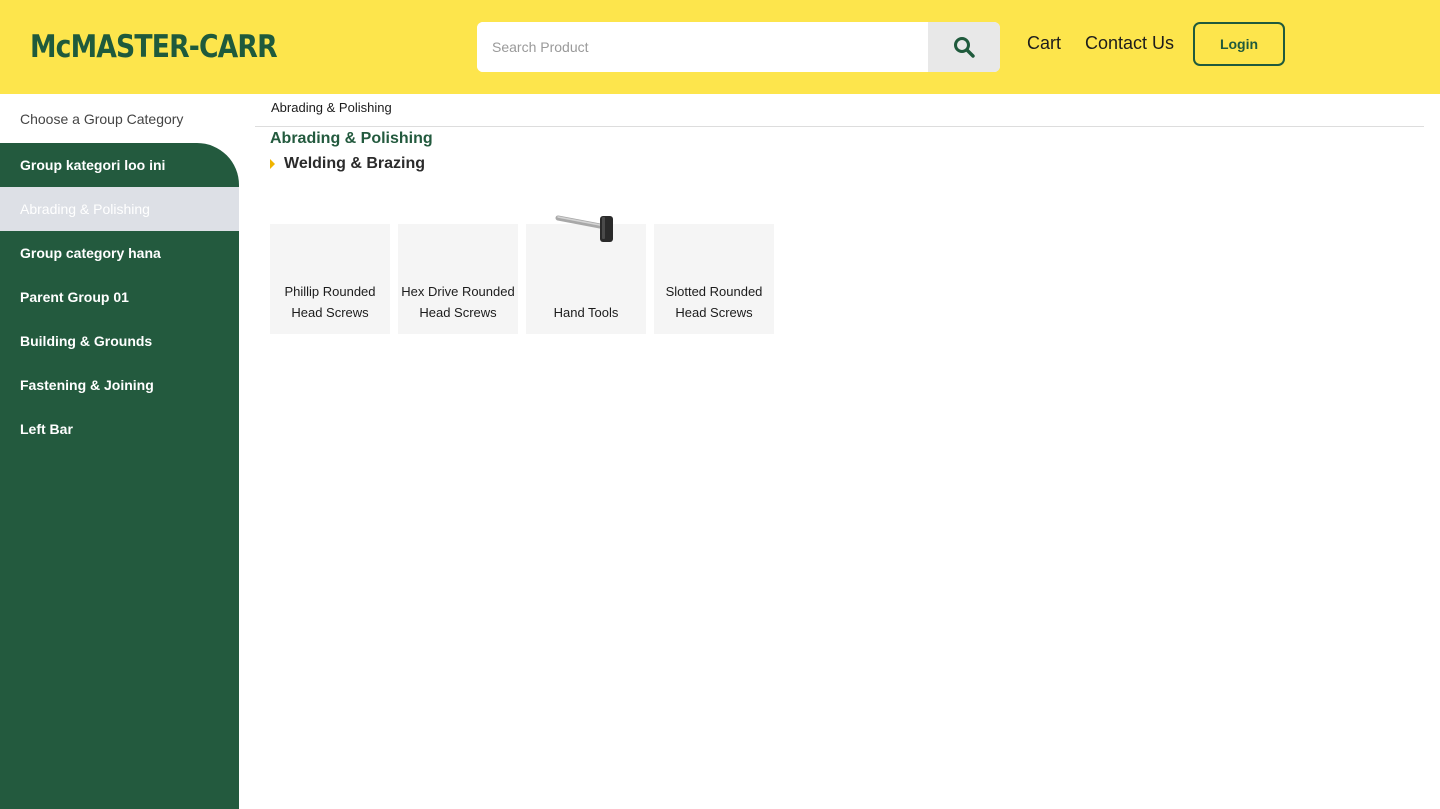  I want to click on category-title: Abrading & Polishing, so click(351, 138).